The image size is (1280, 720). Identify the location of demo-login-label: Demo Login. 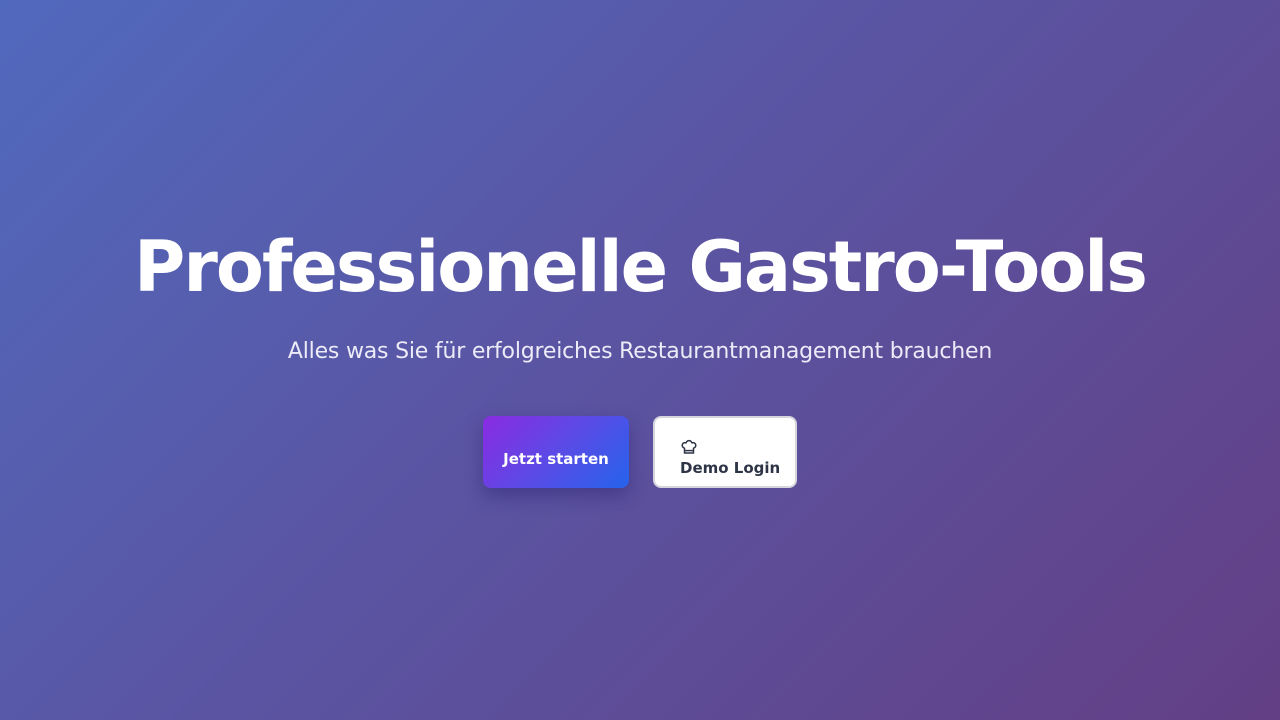
(730, 468).